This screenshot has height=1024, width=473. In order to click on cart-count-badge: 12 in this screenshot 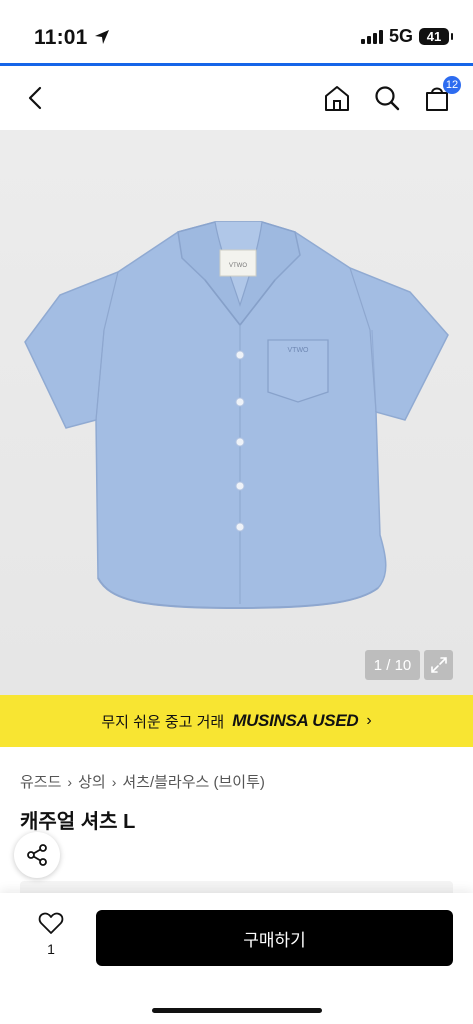, I will do `click(452, 85)`.